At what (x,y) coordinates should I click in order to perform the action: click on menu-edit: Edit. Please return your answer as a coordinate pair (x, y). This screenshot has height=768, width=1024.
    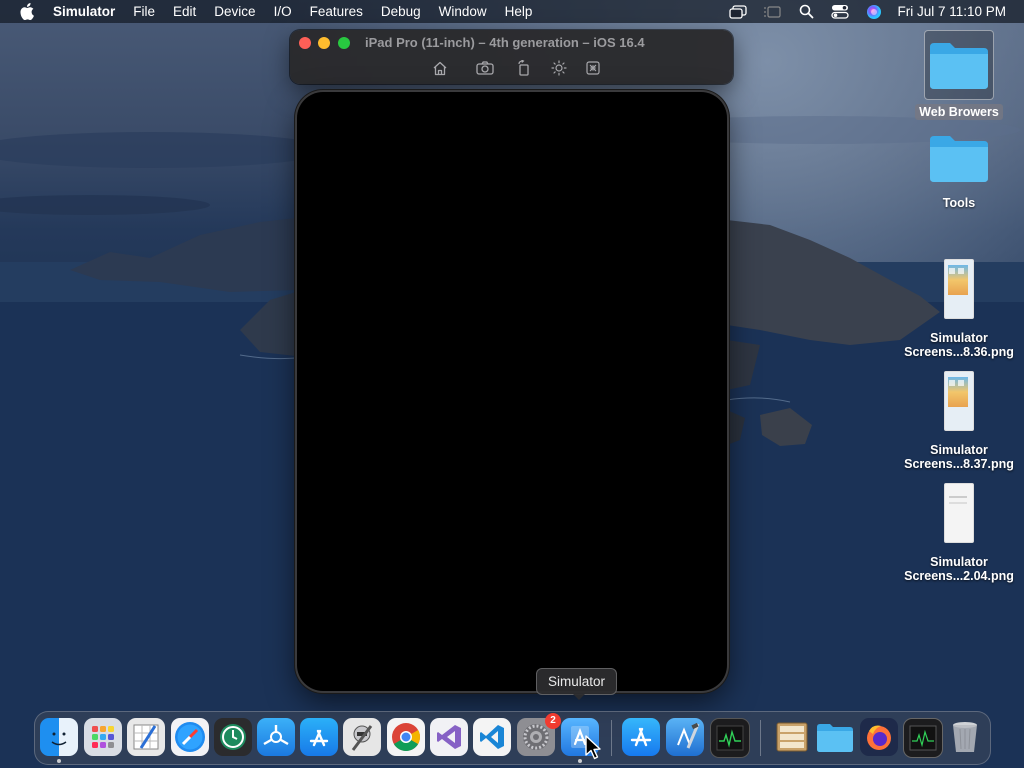
    Looking at the image, I should click on (184, 11).